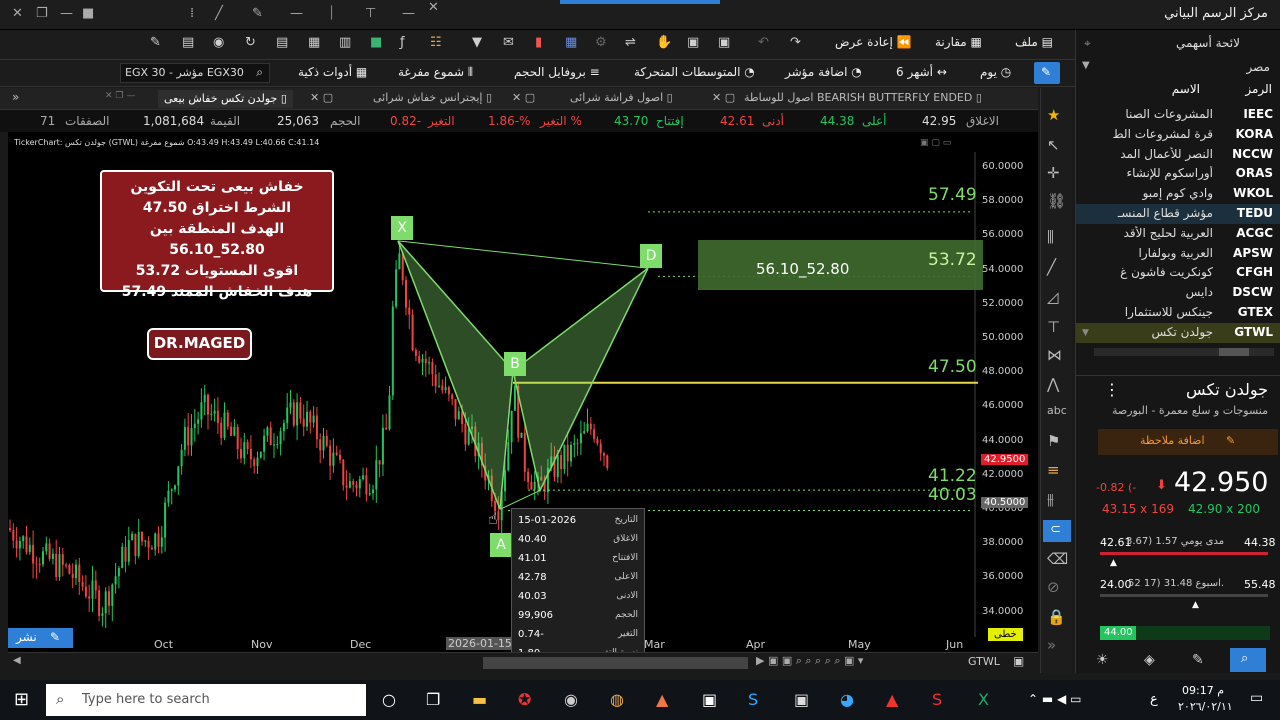  I want to click on compare-button: مقارنة ▦, so click(958, 42).